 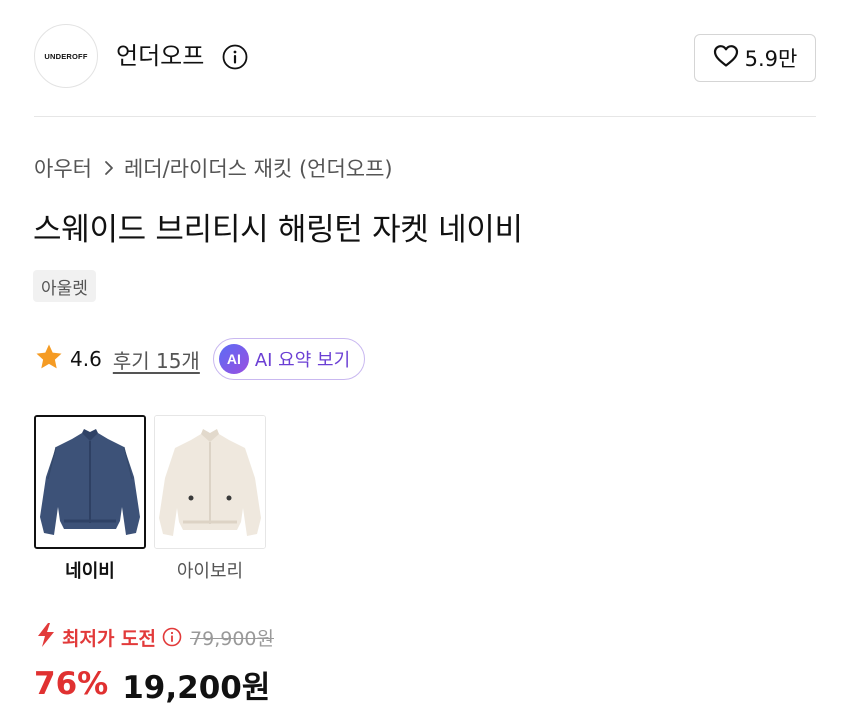 I want to click on brand-logo: UNDEROFF, so click(x=66, y=56).